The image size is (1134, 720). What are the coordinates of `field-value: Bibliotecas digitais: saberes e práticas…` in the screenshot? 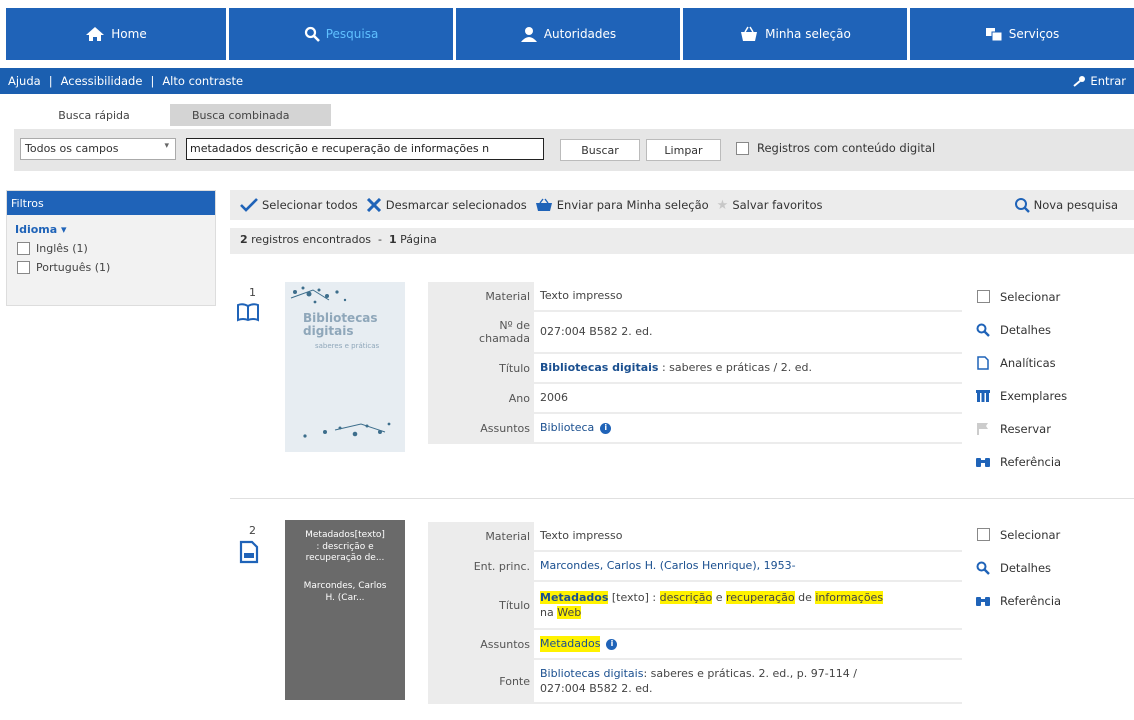 It's located at (748, 681).